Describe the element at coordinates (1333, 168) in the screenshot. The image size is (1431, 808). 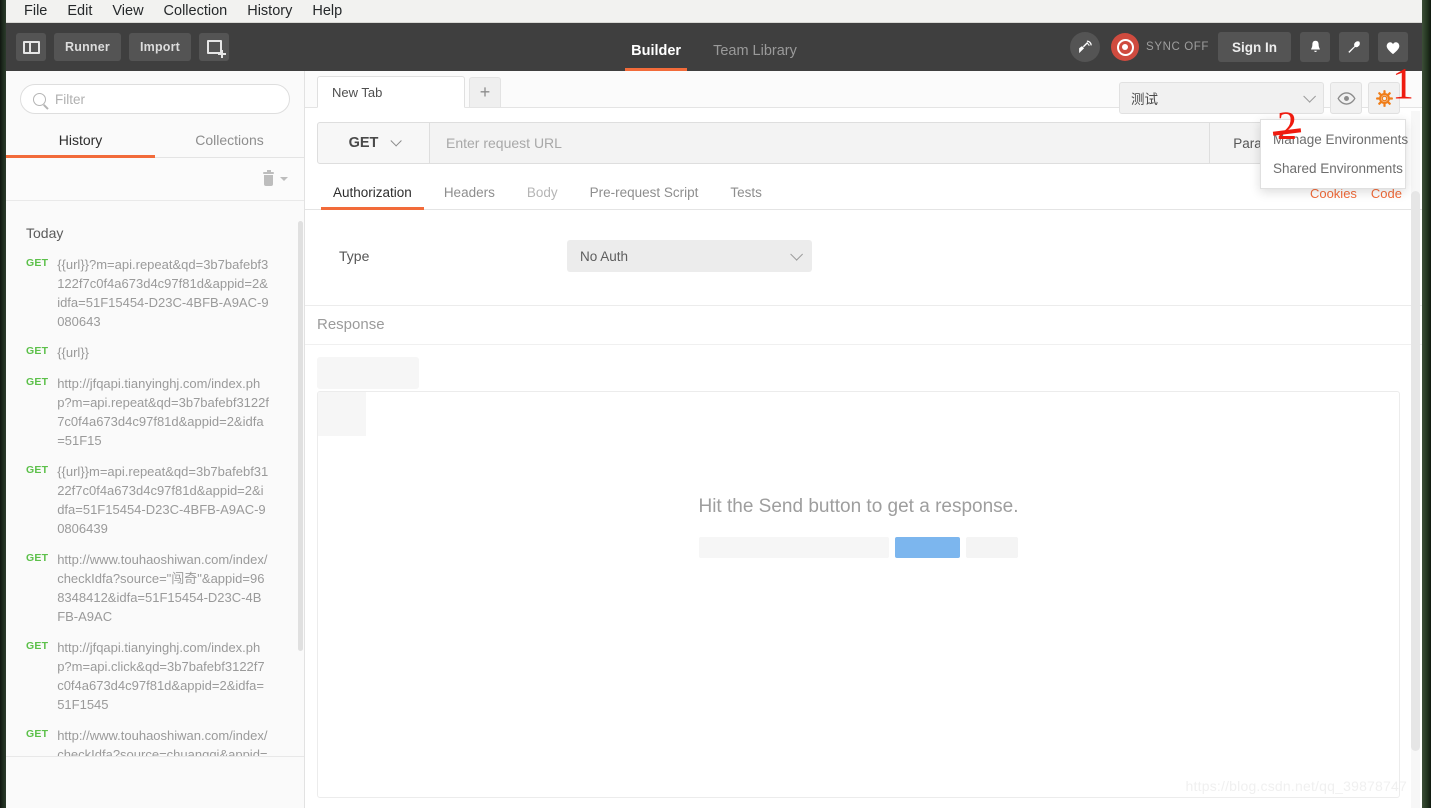
I see `menu-item-shared-environments: Shared Environments` at that location.